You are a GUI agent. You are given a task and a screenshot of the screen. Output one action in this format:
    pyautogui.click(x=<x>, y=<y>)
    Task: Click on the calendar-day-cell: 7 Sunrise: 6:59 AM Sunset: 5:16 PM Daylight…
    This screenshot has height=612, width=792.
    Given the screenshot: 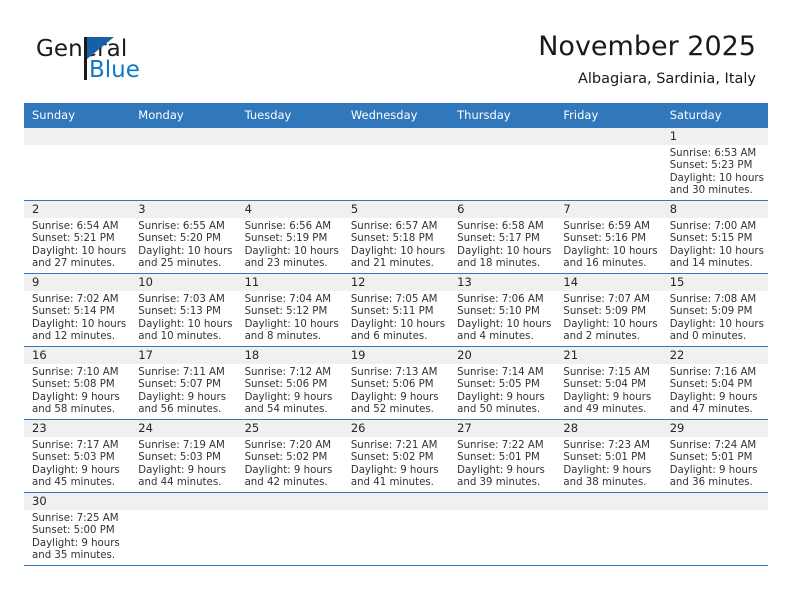 What is the action you would take?
    pyautogui.click(x=608, y=237)
    